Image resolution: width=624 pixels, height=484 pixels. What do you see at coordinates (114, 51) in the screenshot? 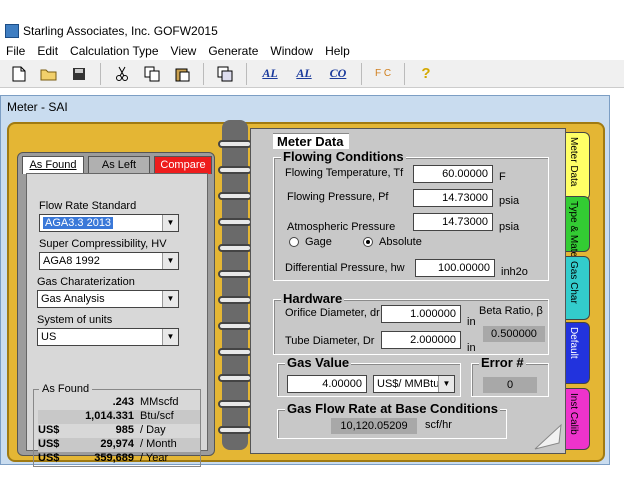
I see `menu-calculation-type: Calculation Type` at bounding box center [114, 51].